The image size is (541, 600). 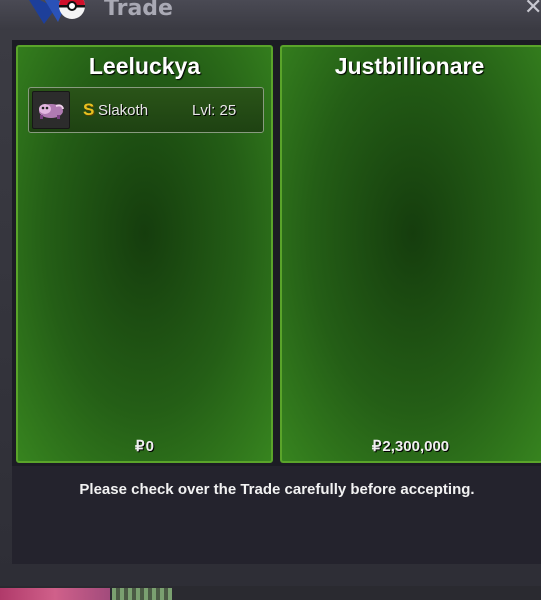 I want to click on left-money: ₽0, so click(x=144, y=446).